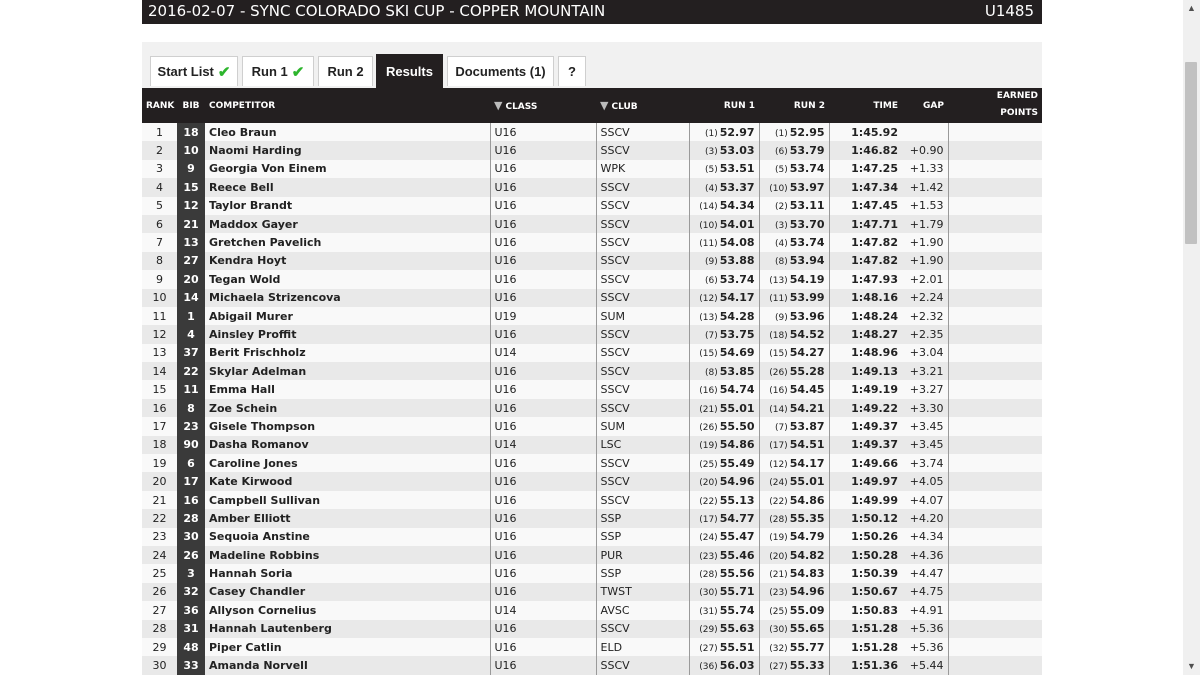  I want to click on run-1-cell: (4) 53.37, so click(723, 187).